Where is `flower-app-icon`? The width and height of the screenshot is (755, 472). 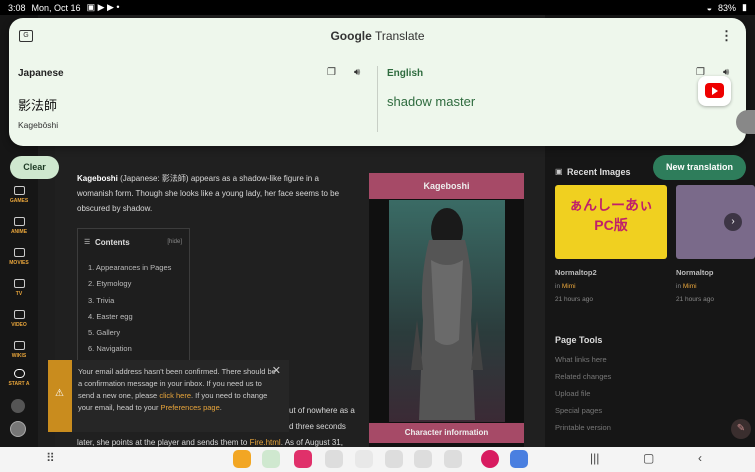 flower-app-icon is located at coordinates (490, 459).